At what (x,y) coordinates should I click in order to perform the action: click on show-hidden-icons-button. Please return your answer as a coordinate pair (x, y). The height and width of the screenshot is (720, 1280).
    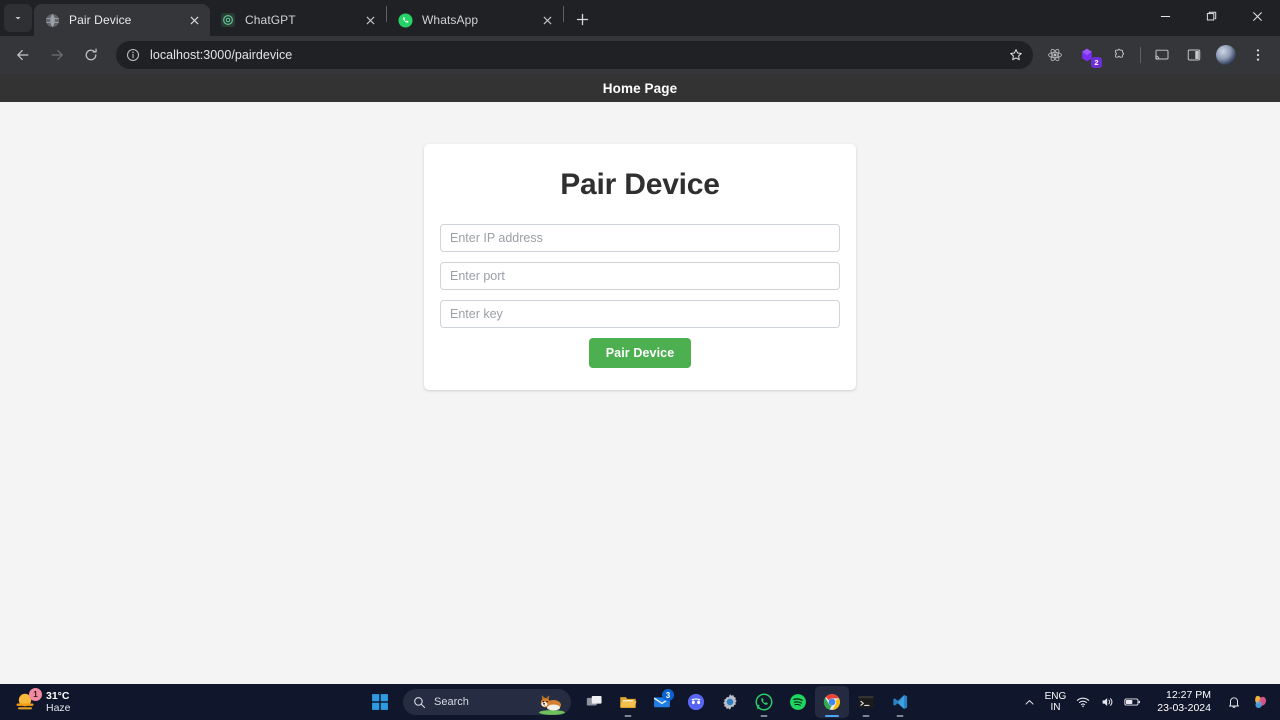
    Looking at the image, I should click on (1029, 702).